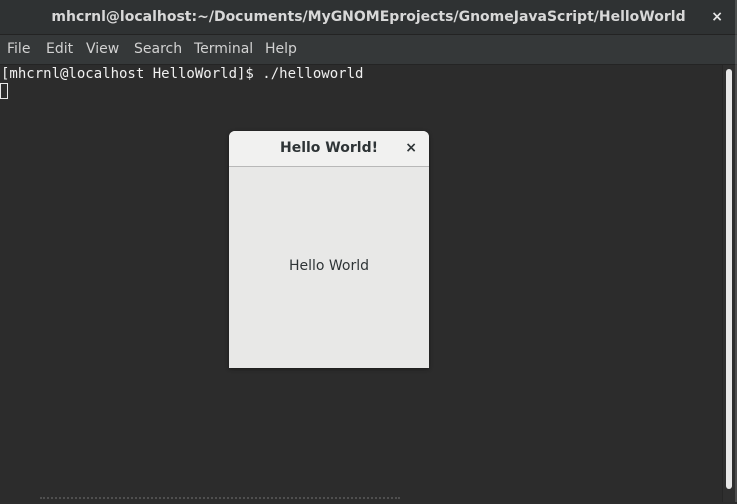 This screenshot has height=504, width=737. I want to click on menu-item-search: Search, so click(158, 49).